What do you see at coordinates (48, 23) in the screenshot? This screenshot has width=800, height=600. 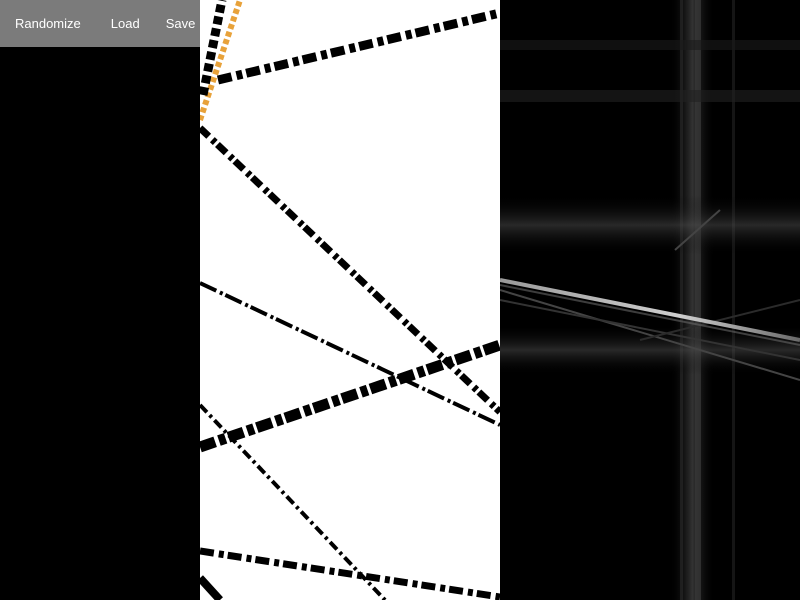 I see `randomize-button: Randomize` at bounding box center [48, 23].